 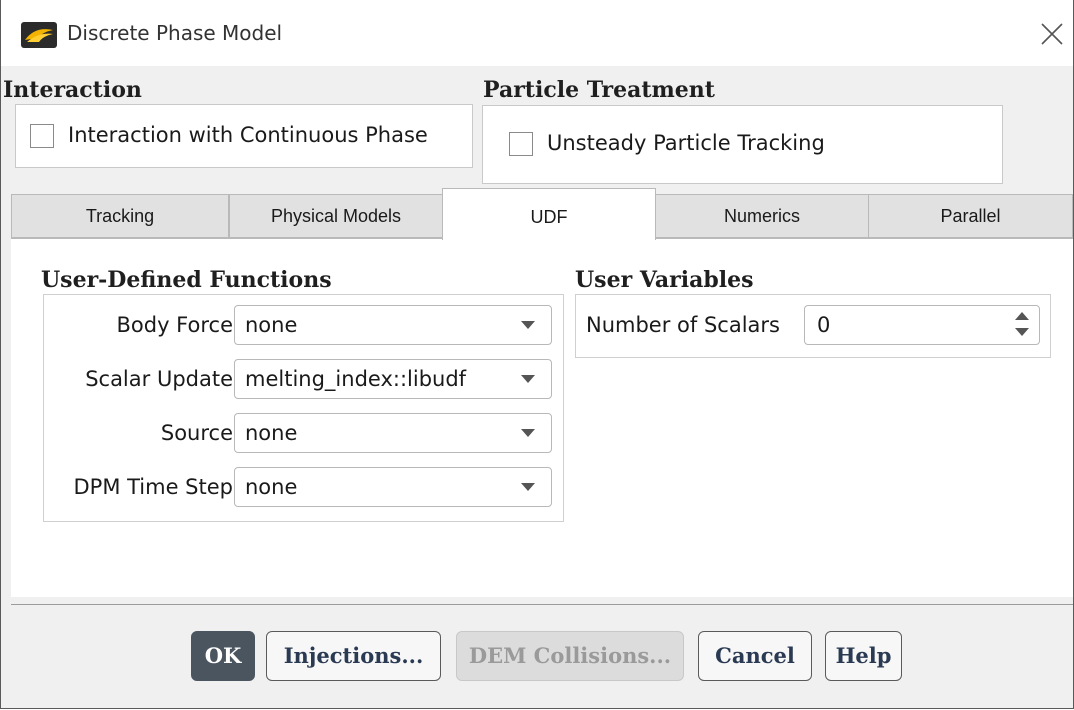 What do you see at coordinates (922, 325) in the screenshot?
I see `number-of-scalars-spinner: 0` at bounding box center [922, 325].